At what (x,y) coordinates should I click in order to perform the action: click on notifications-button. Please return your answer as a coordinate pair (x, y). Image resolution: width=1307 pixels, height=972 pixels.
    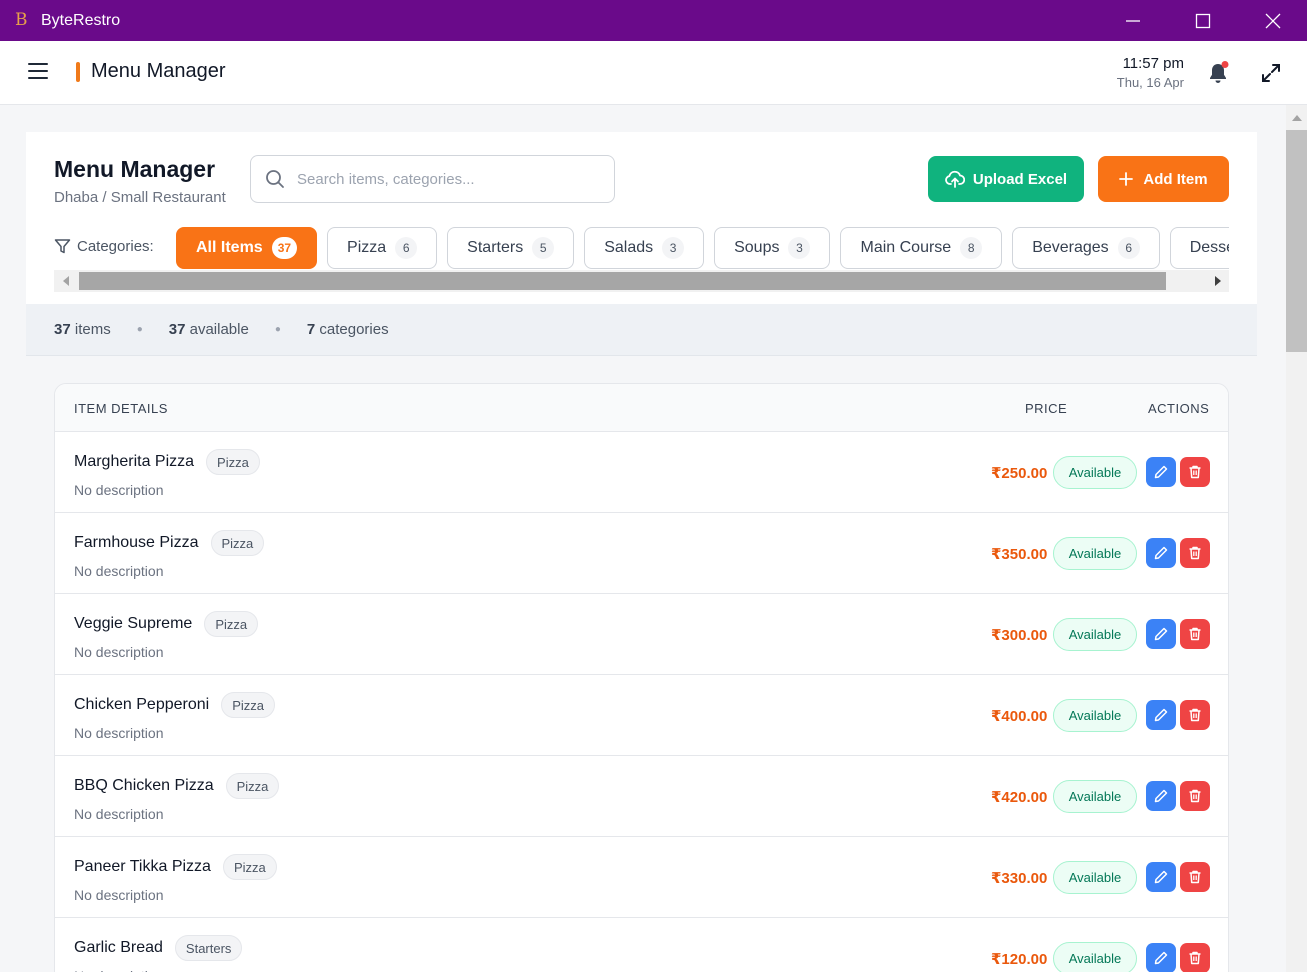
    Looking at the image, I should click on (1218, 73).